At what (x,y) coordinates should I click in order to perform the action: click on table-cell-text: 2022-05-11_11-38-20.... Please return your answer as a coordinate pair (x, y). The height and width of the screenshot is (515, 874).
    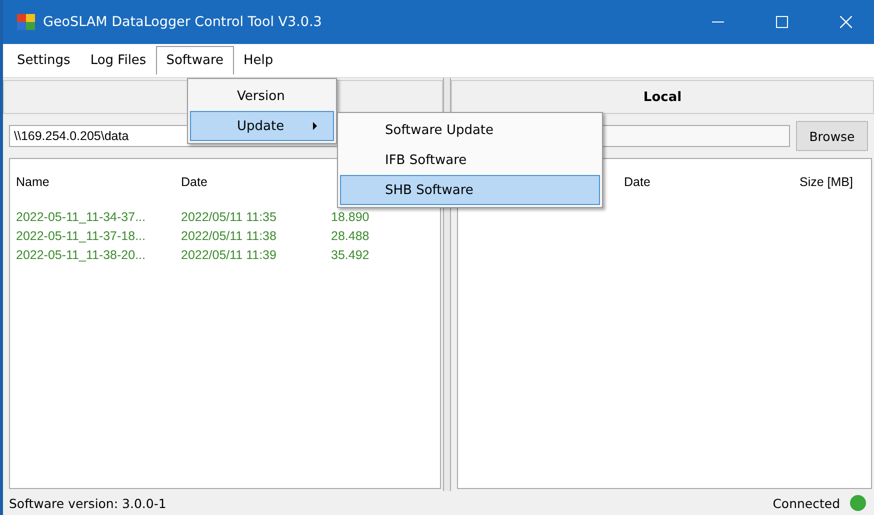
    Looking at the image, I should click on (81, 255).